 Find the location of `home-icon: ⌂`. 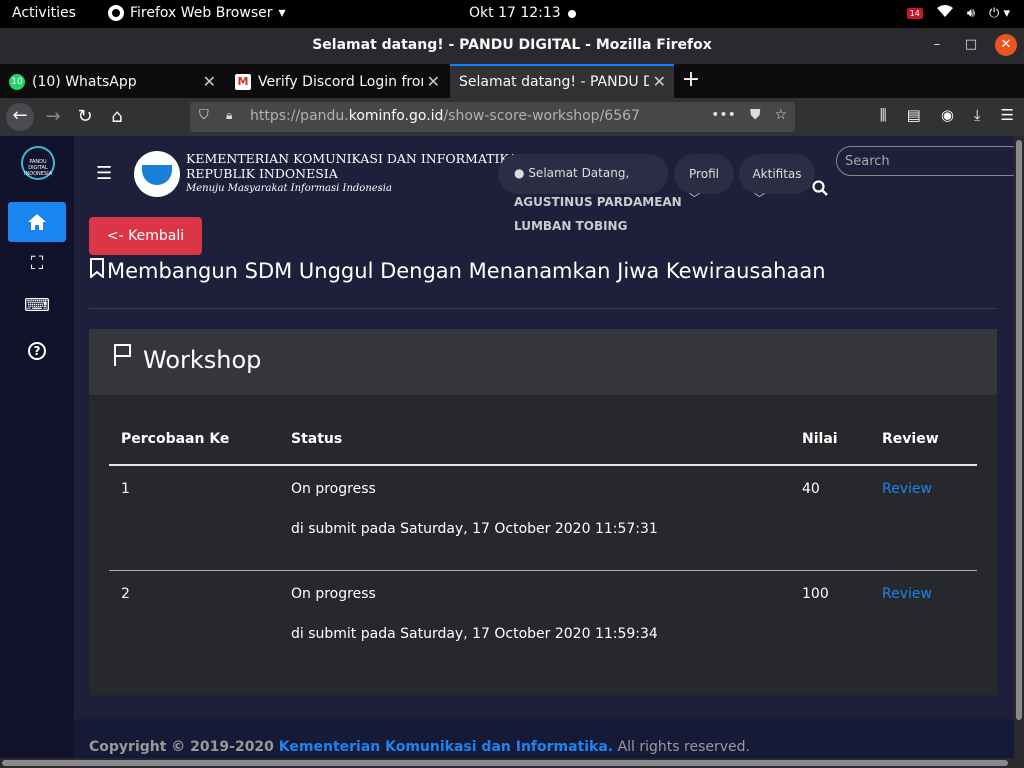

home-icon: ⌂ is located at coordinates (117, 117).